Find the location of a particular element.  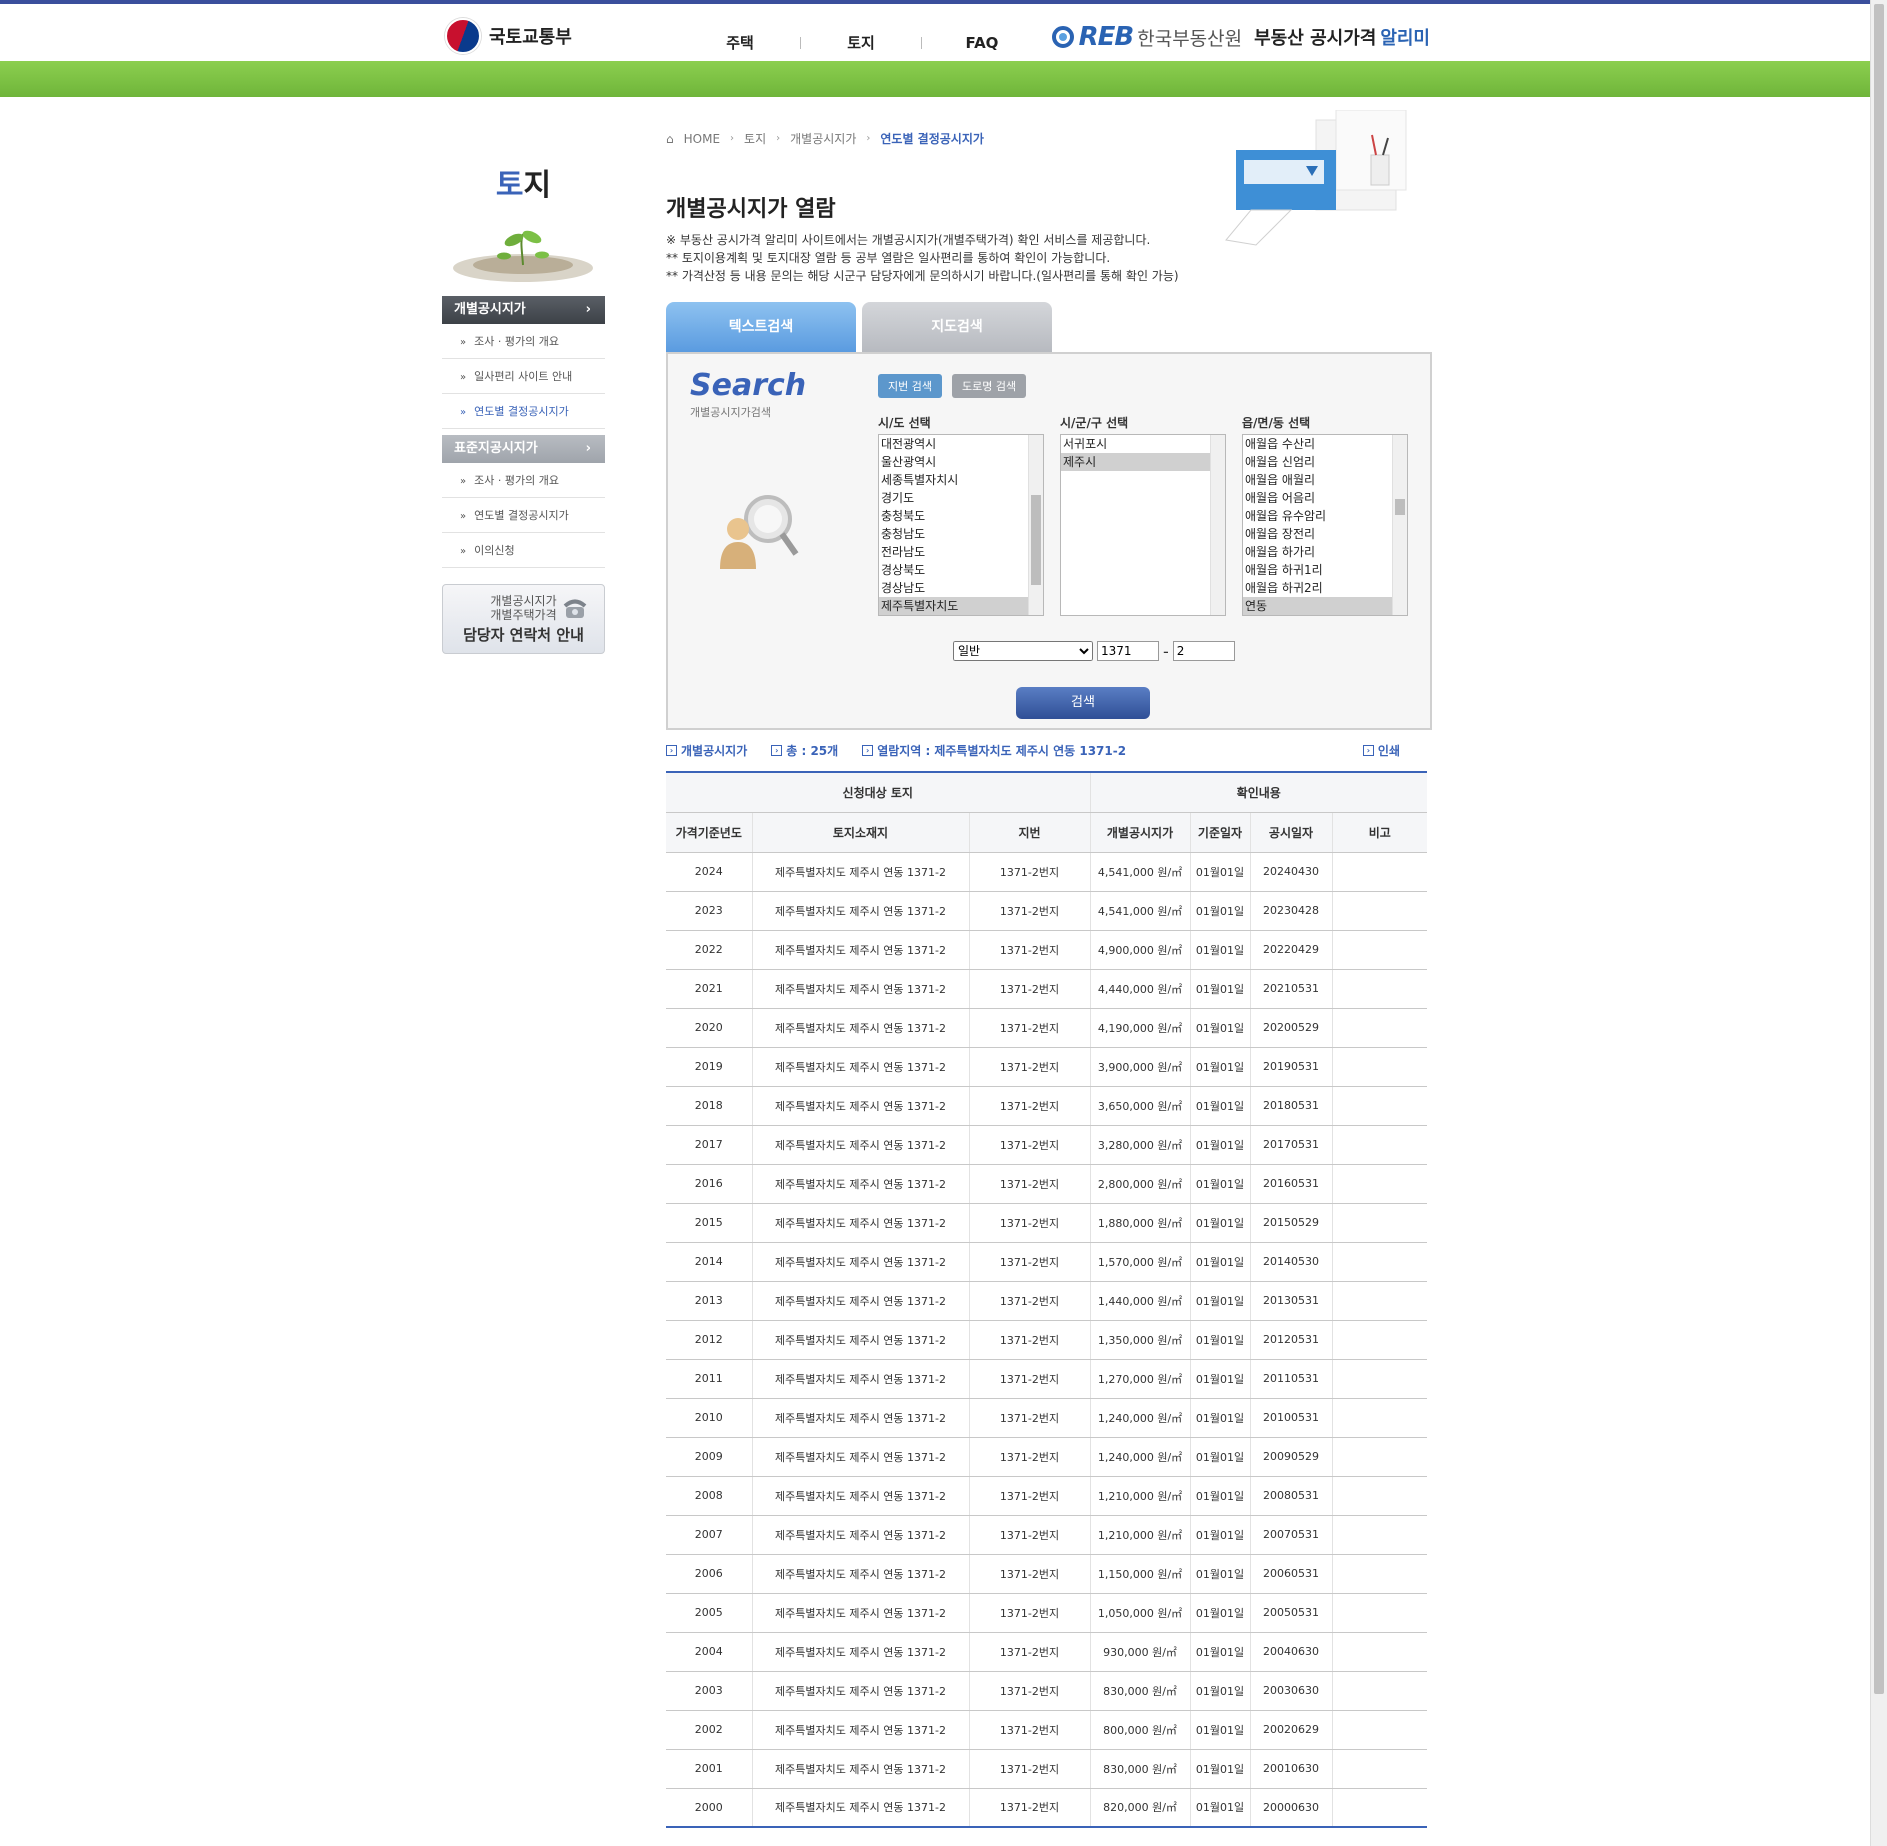

taeguk-emblem-icon is located at coordinates (463, 36).